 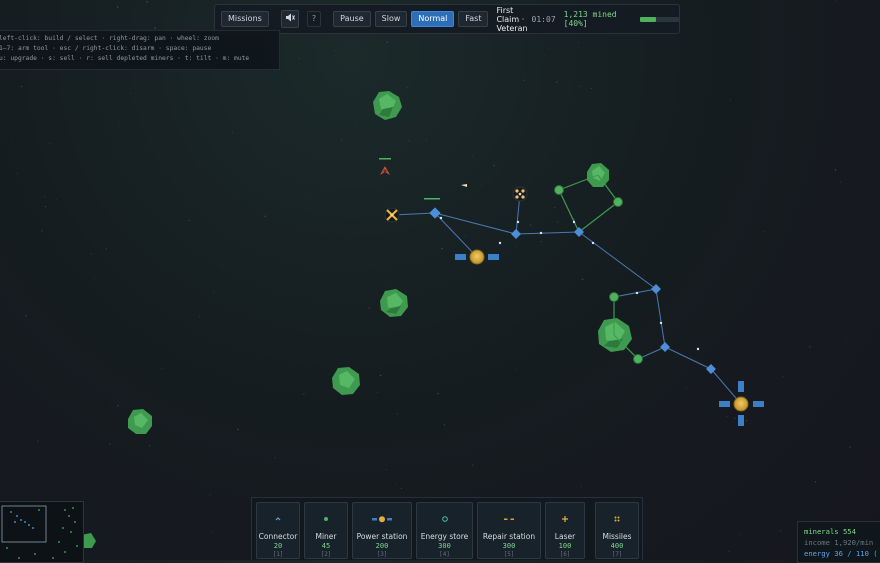 What do you see at coordinates (520, 194) in the screenshot?
I see `missile-turret` at bounding box center [520, 194].